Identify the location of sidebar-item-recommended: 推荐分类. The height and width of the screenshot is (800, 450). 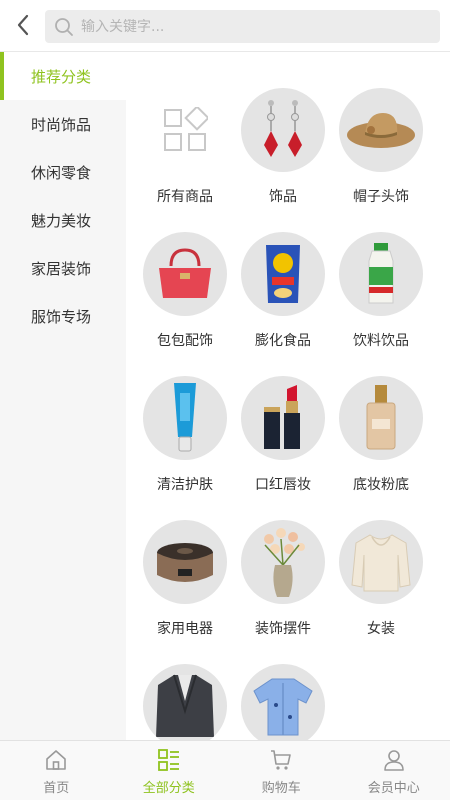
(63, 76).